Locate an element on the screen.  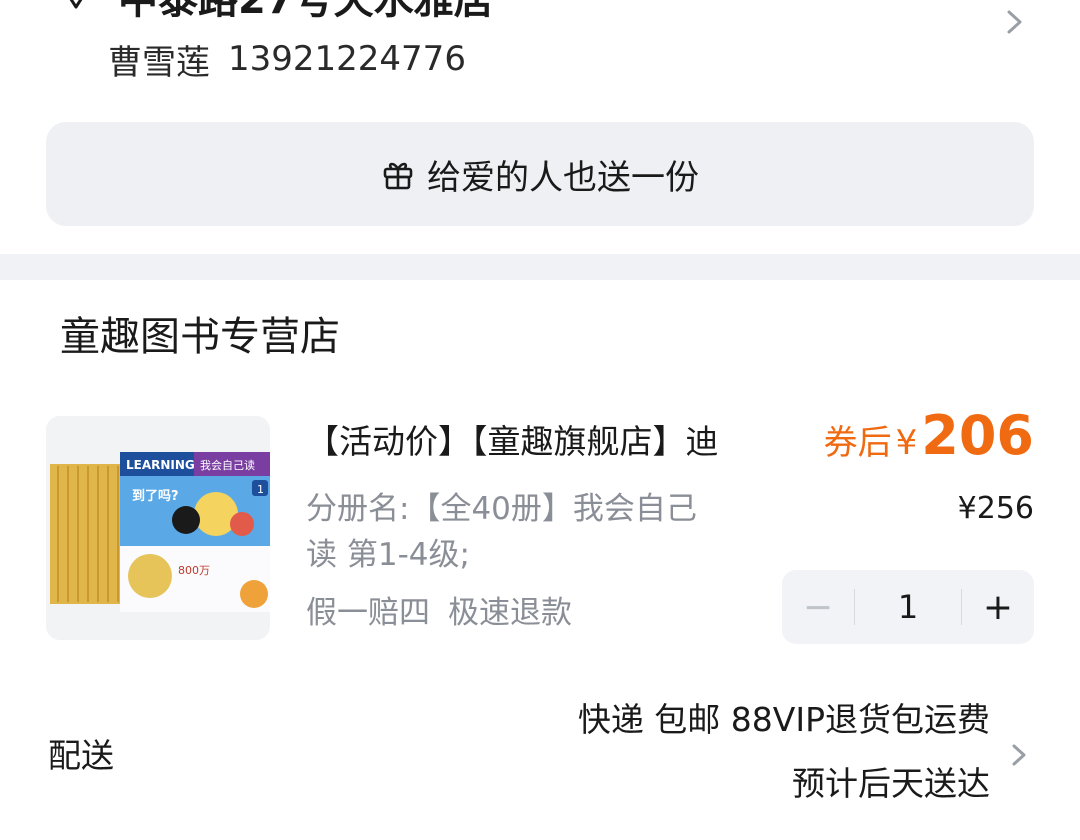
quantity-stepper: − 1 + is located at coordinates (908, 607).